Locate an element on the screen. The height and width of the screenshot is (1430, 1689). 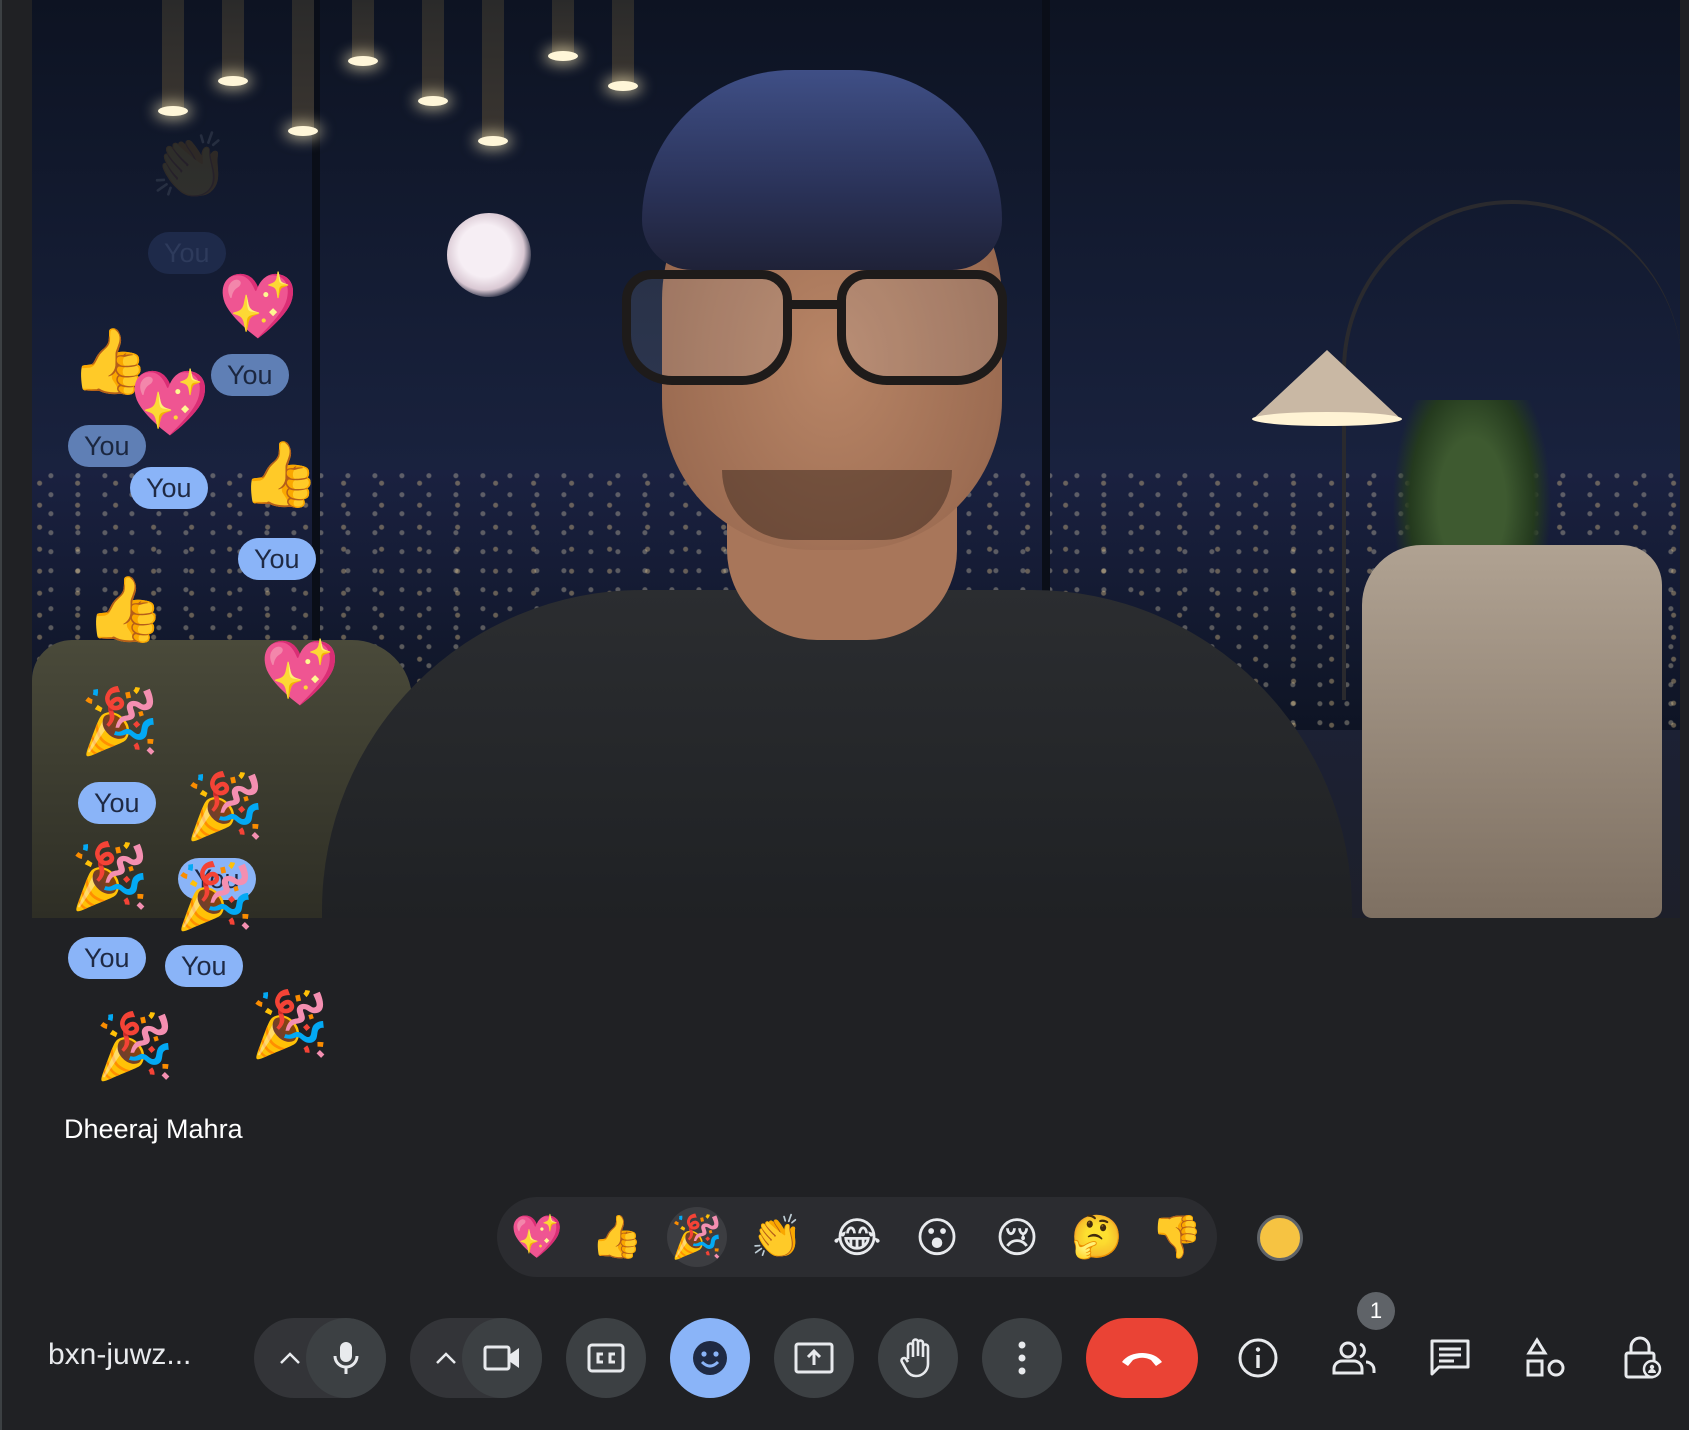
camera-icon is located at coordinates (502, 1358).